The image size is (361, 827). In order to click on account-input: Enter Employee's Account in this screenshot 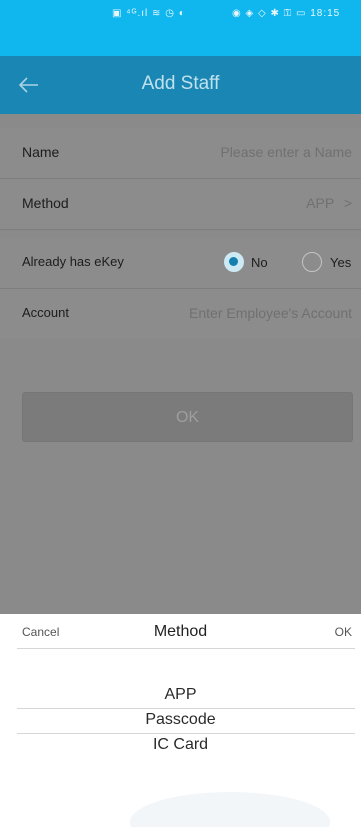, I will do `click(270, 313)`.